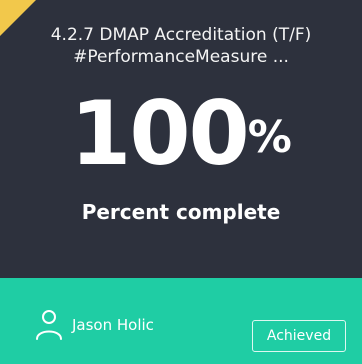 This screenshot has width=362, height=364. Describe the element at coordinates (160, 133) in the screenshot. I see `percent-number: 100` at that location.